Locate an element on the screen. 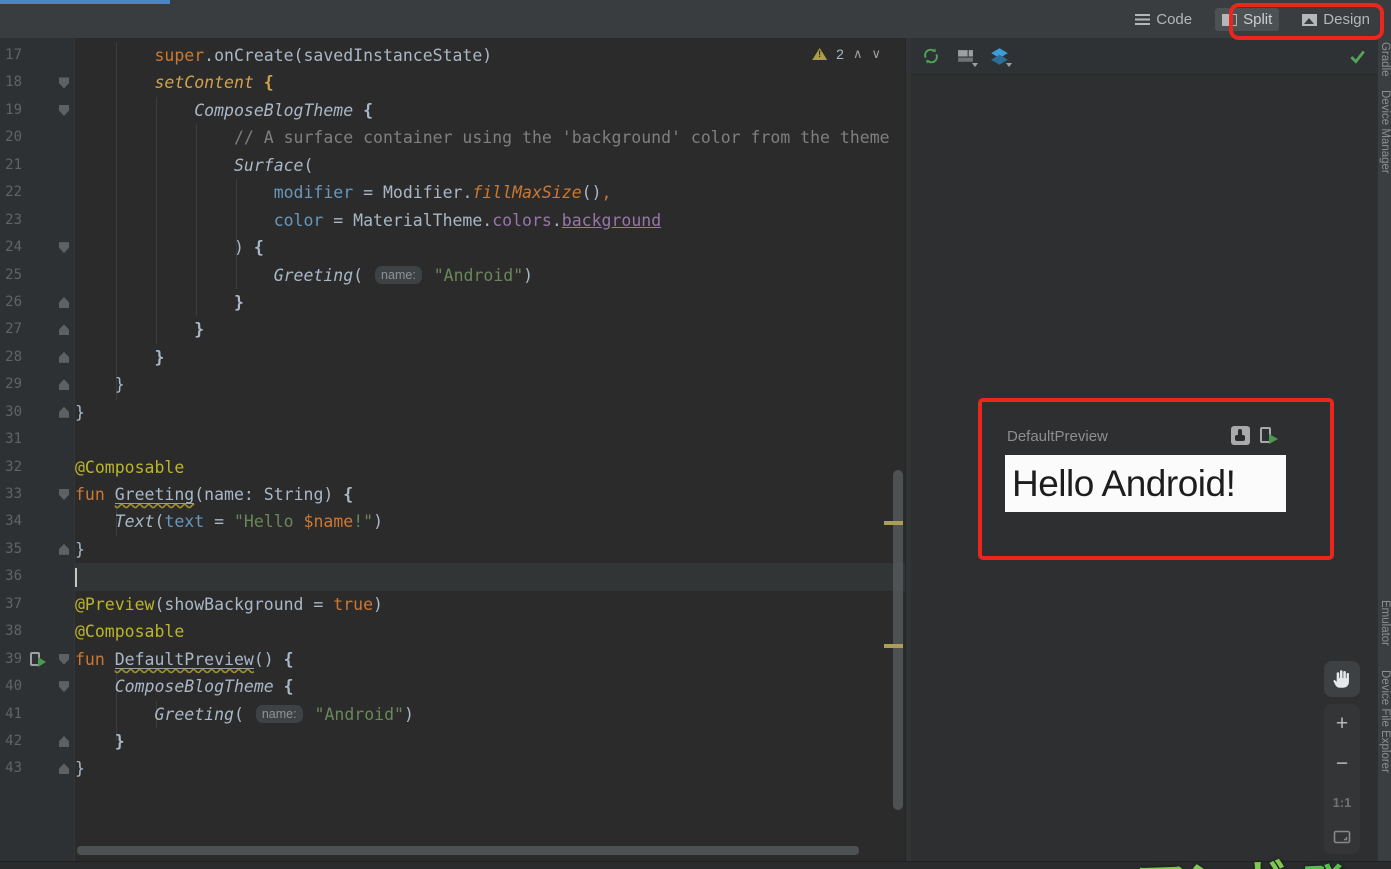  line-number: 19 is located at coordinates (13, 110).